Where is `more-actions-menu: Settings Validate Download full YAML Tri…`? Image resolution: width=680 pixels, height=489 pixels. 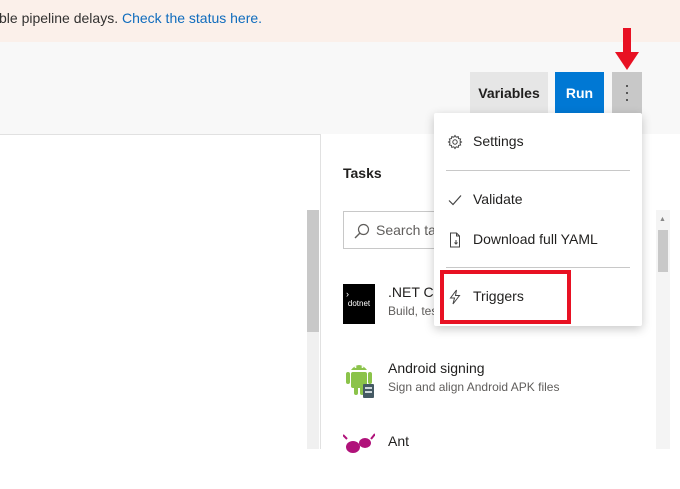 more-actions-menu: Settings Validate Download full YAML Tri… is located at coordinates (538, 219).